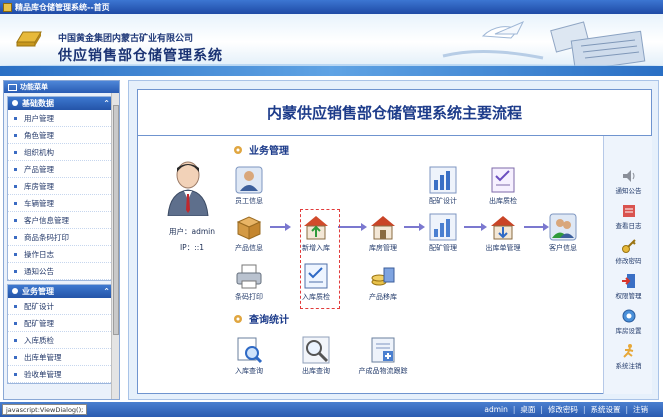 The image size is (663, 417). Describe the element at coordinates (61, 357) in the screenshot. I see `sidebar-item-outbound-orders: 出库单管理` at that location.